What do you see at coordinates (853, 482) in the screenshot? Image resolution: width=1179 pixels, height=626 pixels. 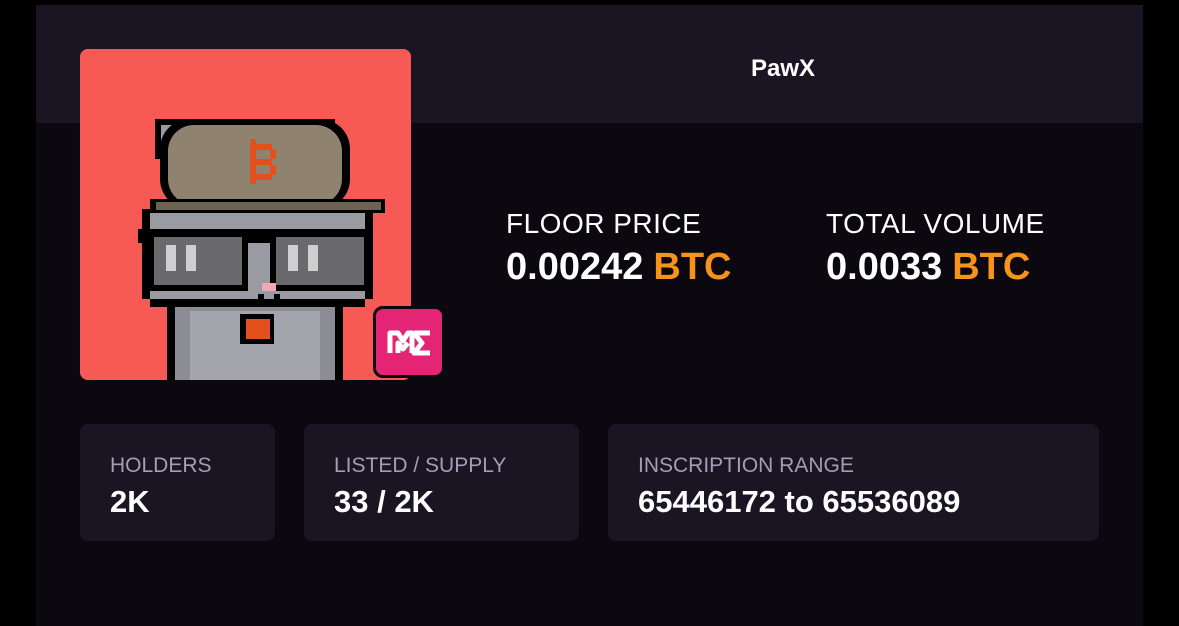 I see `inscription-range-box: INSCRIPTION RANGE 65446172 to 65536089` at bounding box center [853, 482].